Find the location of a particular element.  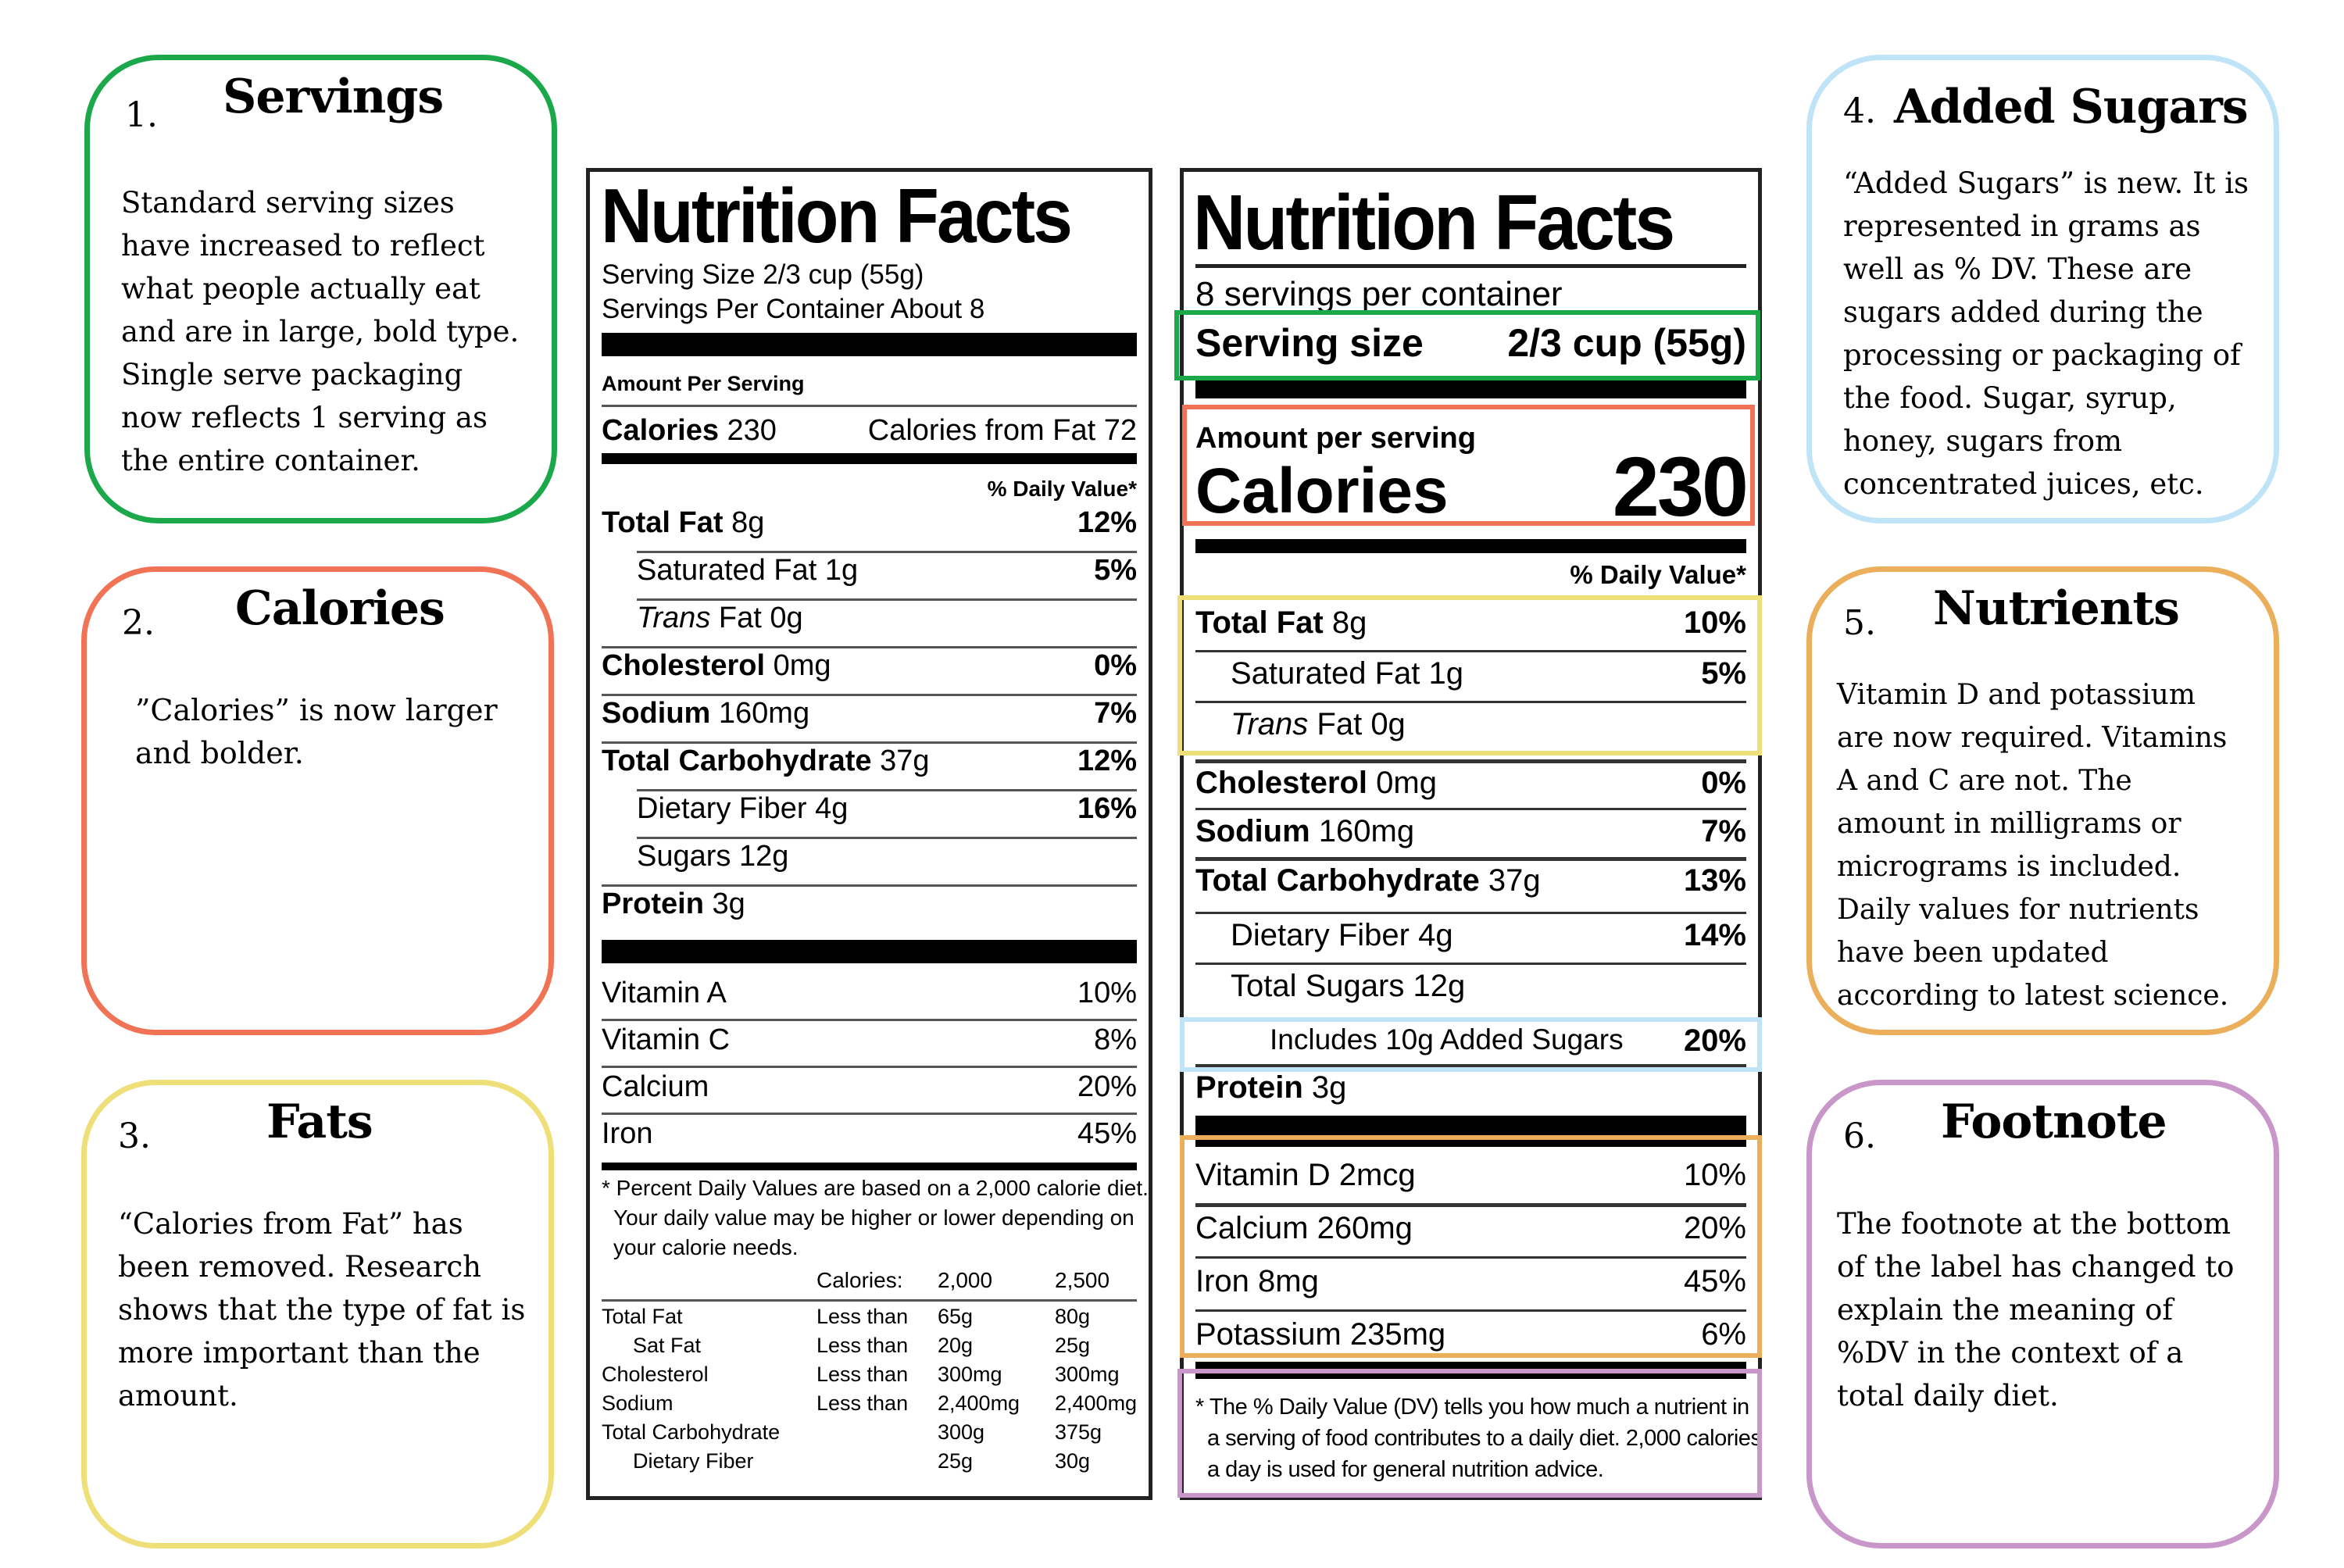

nutrient-name: Dietary Fiber is located at coordinates (1320, 935).